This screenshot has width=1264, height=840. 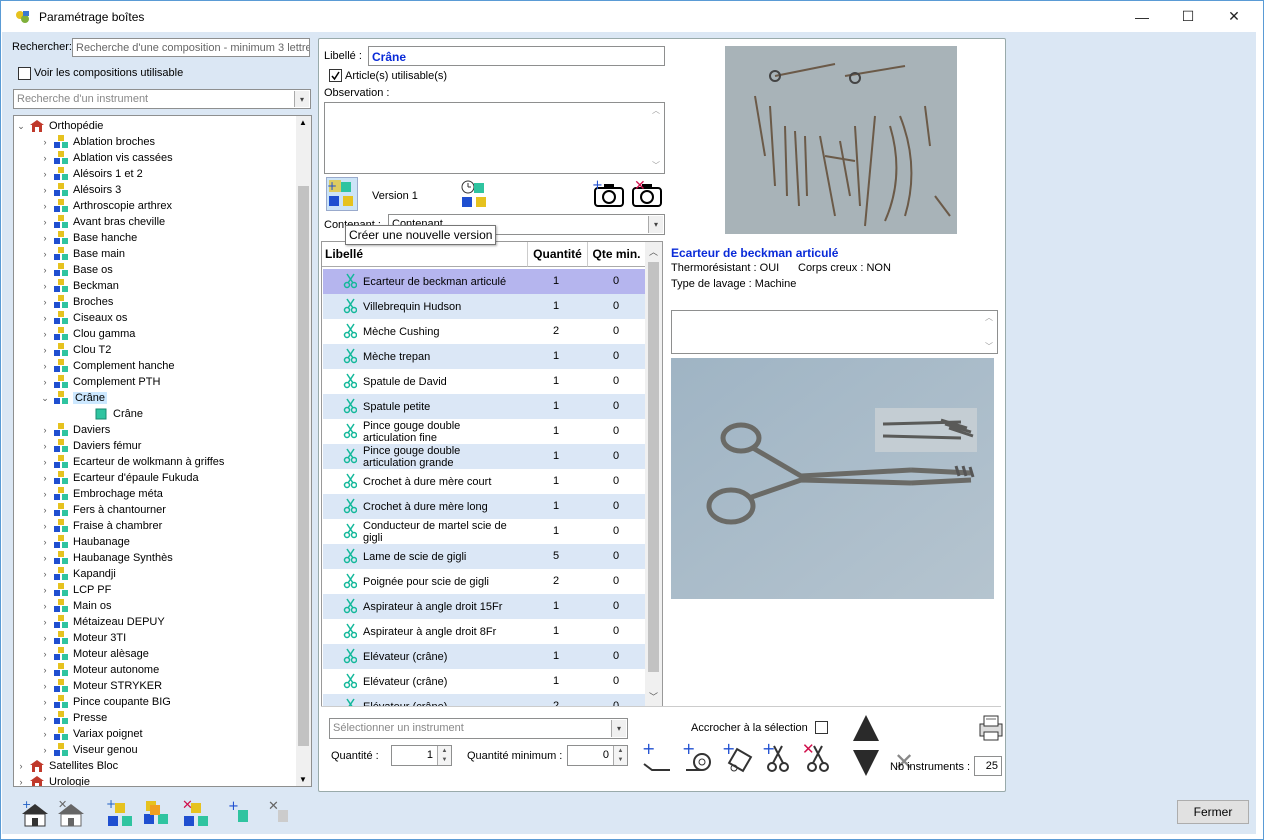 What do you see at coordinates (484, 481) in the screenshot?
I see `table-row: Crochet à dure mère court 1 0` at bounding box center [484, 481].